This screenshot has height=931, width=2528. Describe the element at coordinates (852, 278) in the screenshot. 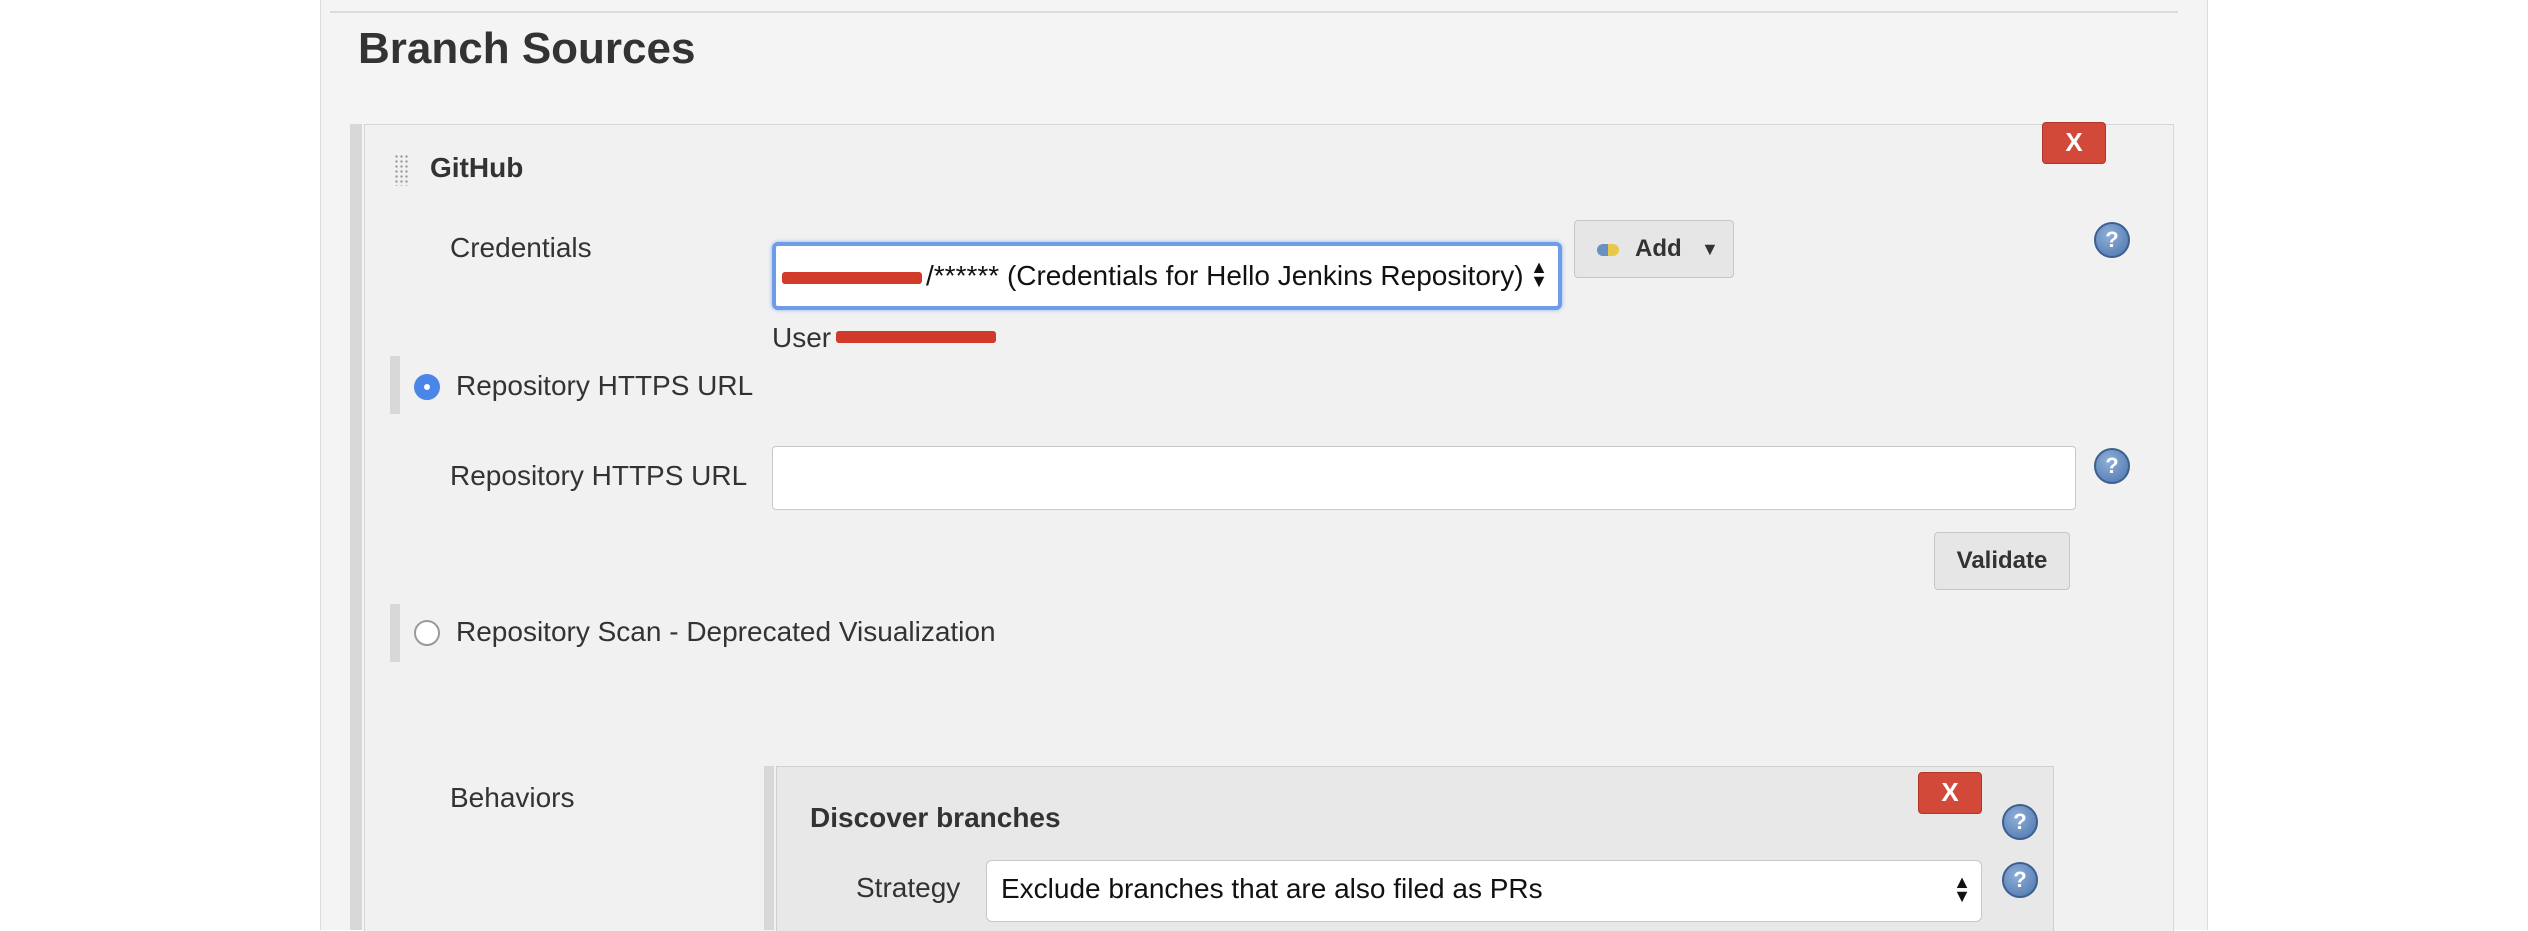

I see `redacted-username` at that location.